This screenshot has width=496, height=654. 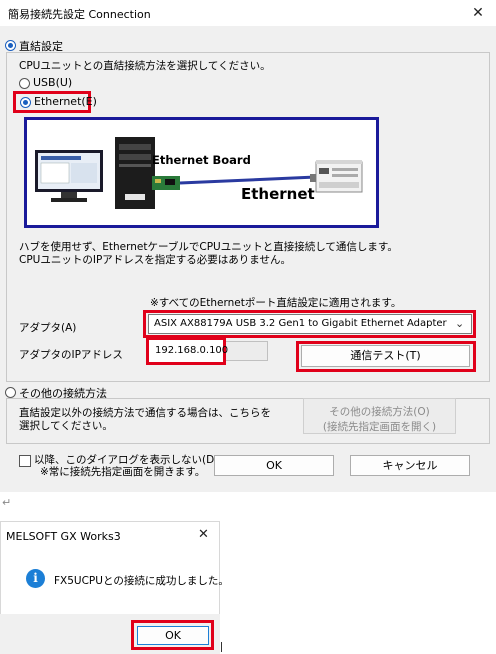 I want to click on ethernet-cable, so click(x=248, y=180).